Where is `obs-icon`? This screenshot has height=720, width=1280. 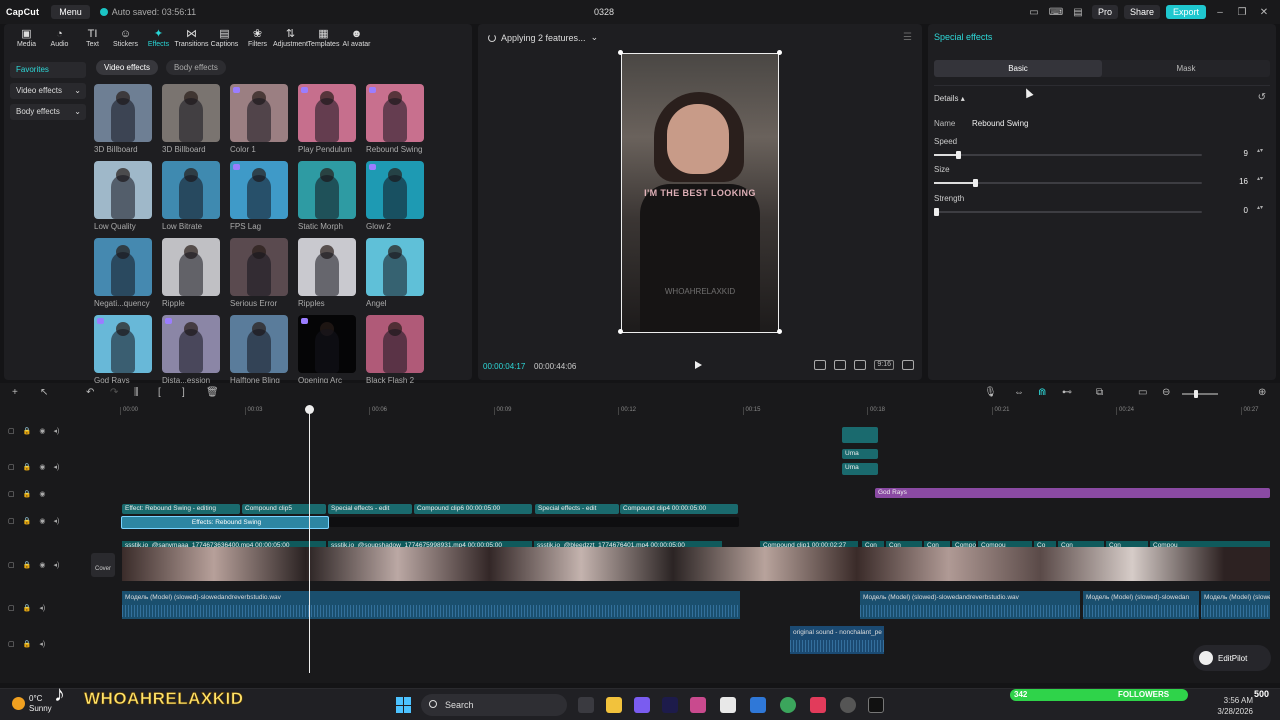 obs-icon is located at coordinates (848, 705).